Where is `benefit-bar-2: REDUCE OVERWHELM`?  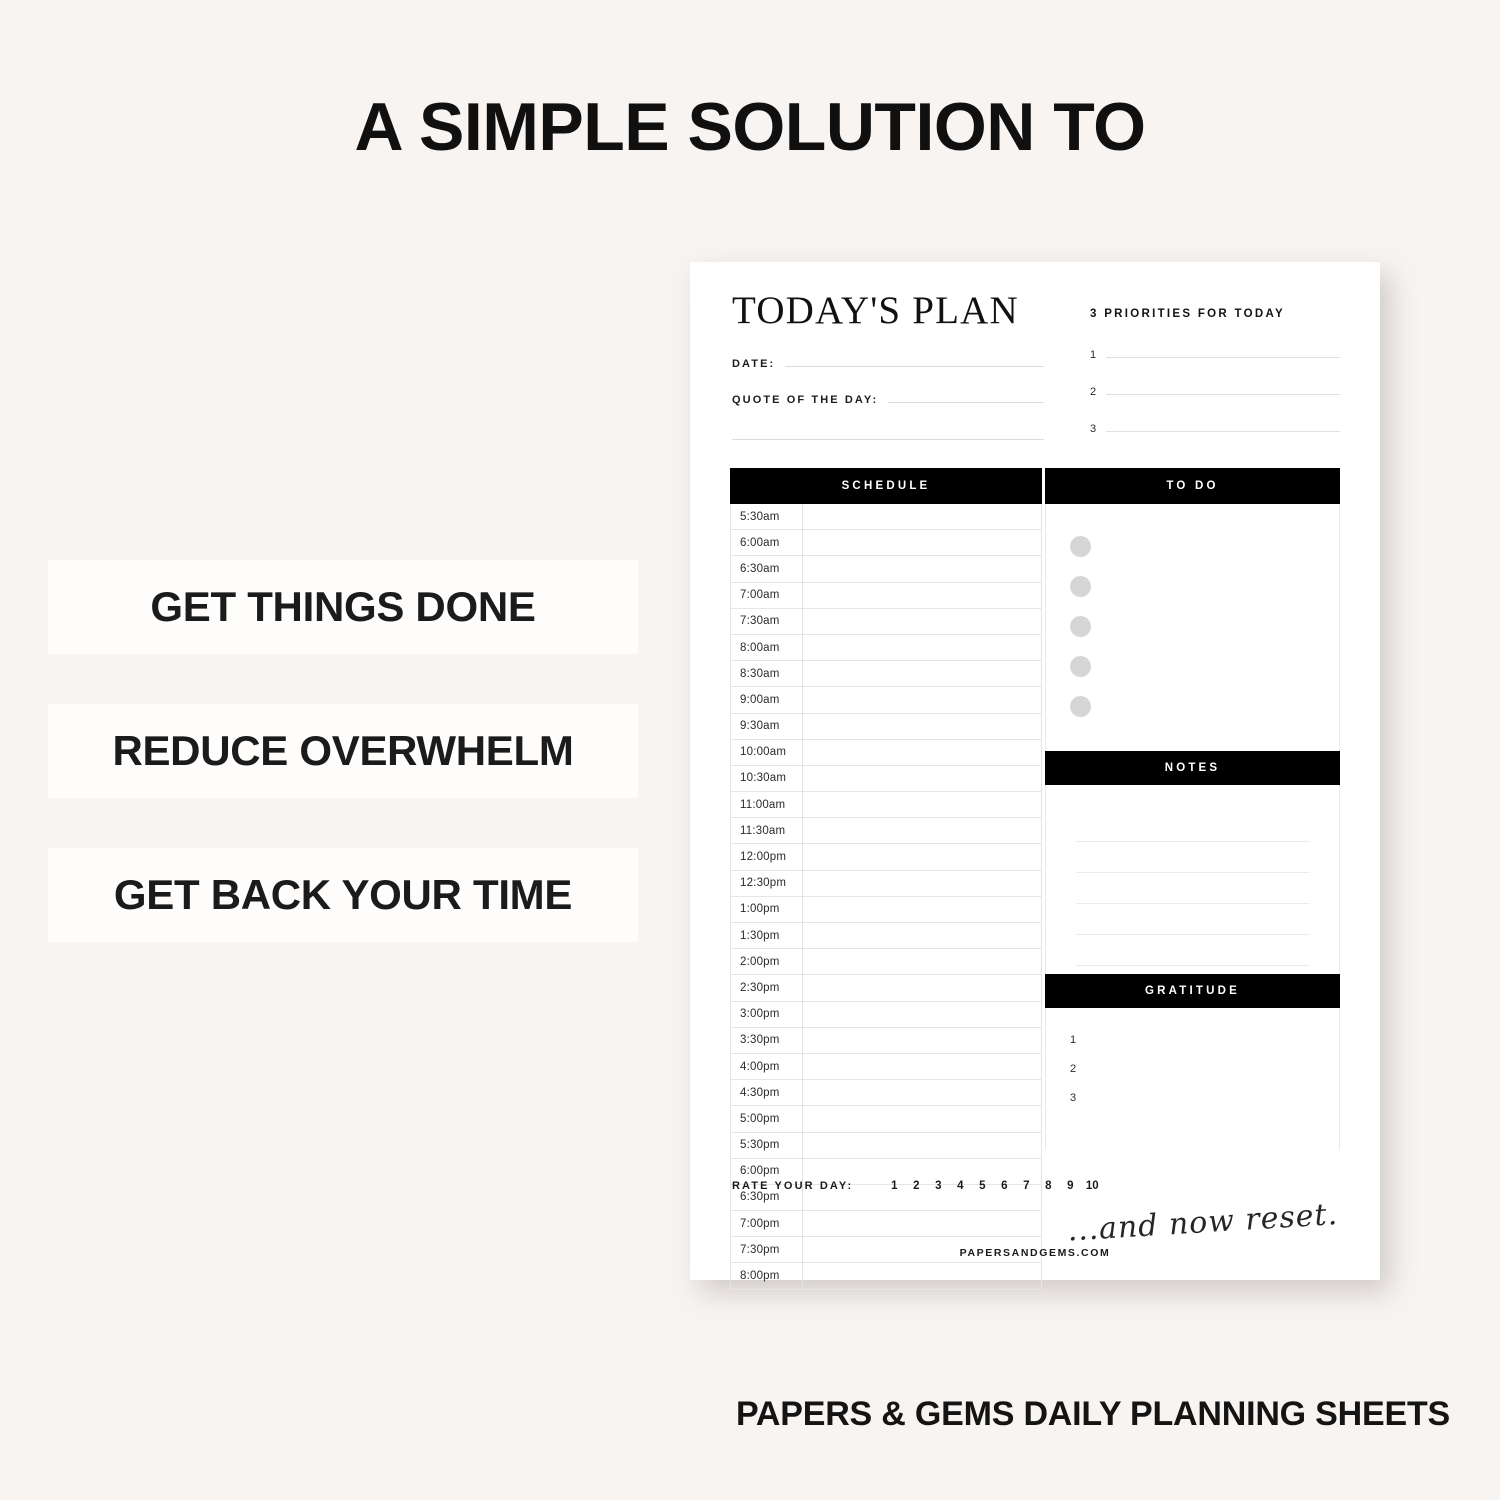 benefit-bar-2: REDUCE OVERWHELM is located at coordinates (343, 751).